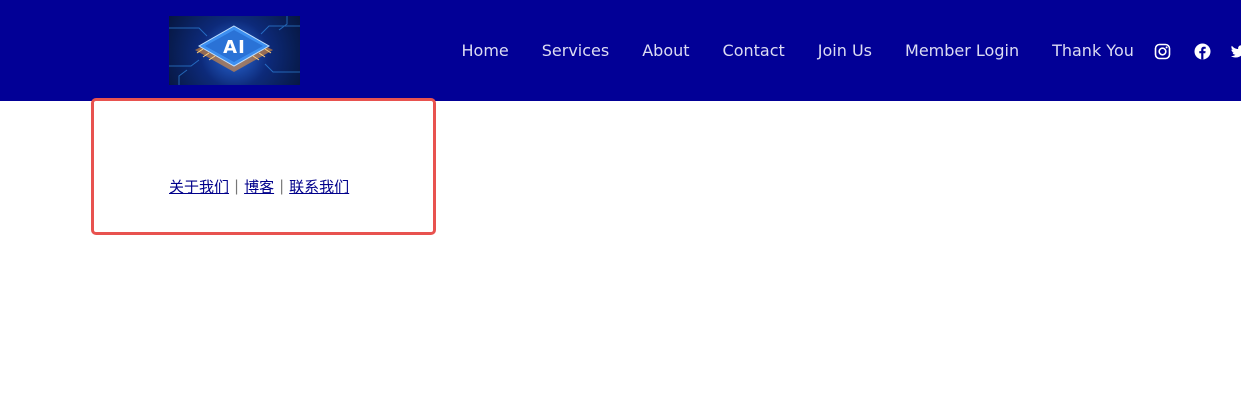 This screenshot has width=1241, height=400. What do you see at coordinates (1093, 51) in the screenshot?
I see `nav-thank-you: Thank You` at bounding box center [1093, 51].